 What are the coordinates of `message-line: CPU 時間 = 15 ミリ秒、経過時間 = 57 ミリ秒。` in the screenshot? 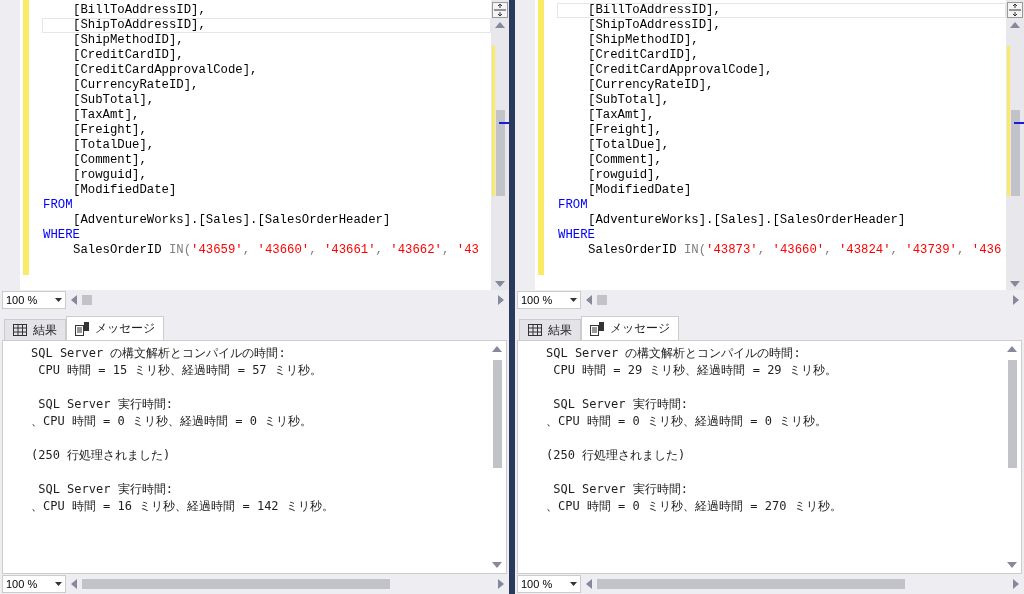 It's located at (180, 370).